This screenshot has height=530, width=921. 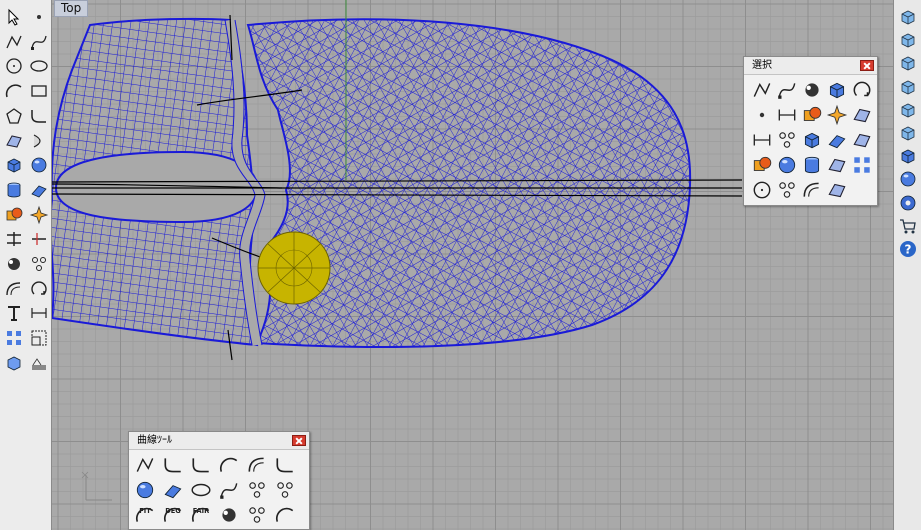 I want to click on snapshot-icon, so click(x=14, y=363).